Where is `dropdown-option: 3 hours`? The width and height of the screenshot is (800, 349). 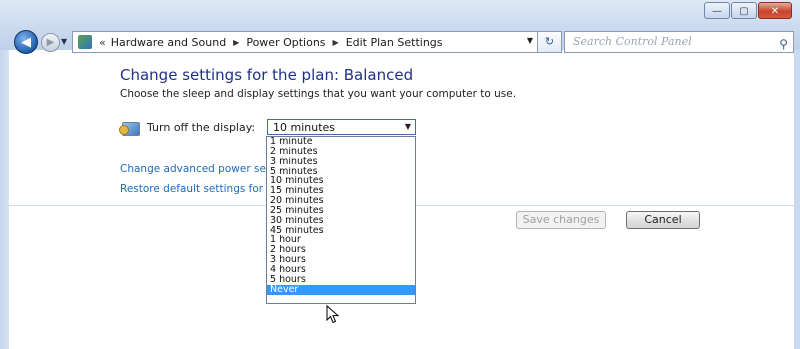
dropdown-option: 3 hours is located at coordinates (341, 260).